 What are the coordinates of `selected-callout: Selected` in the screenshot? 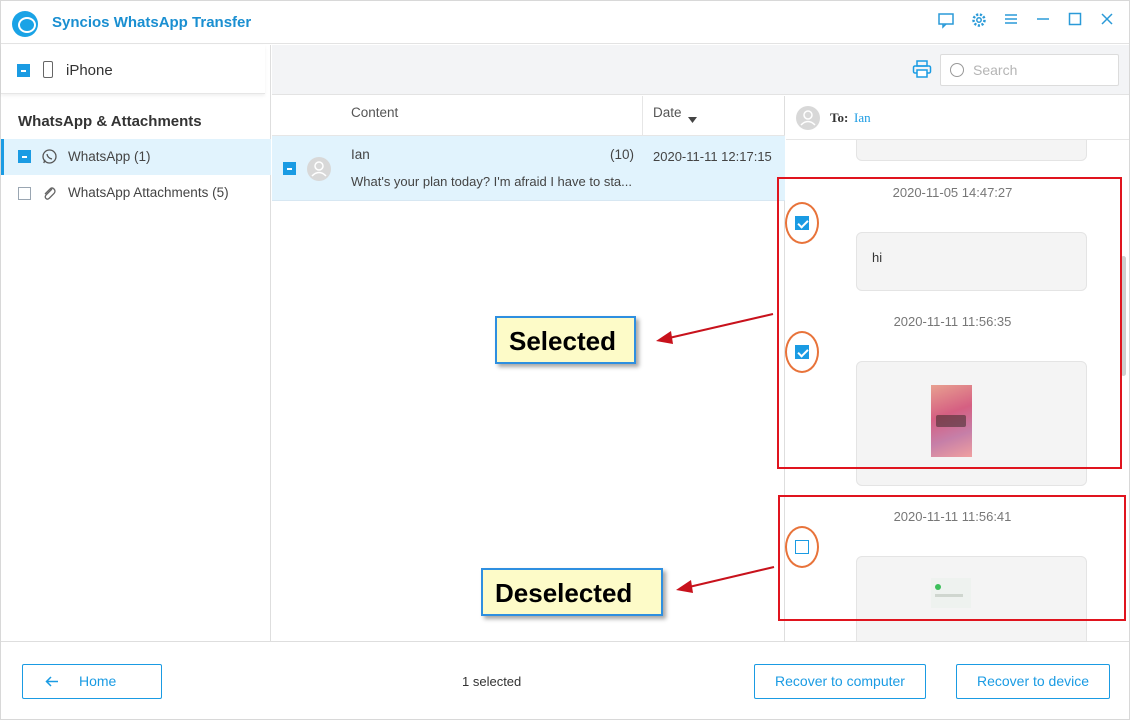 It's located at (565, 340).